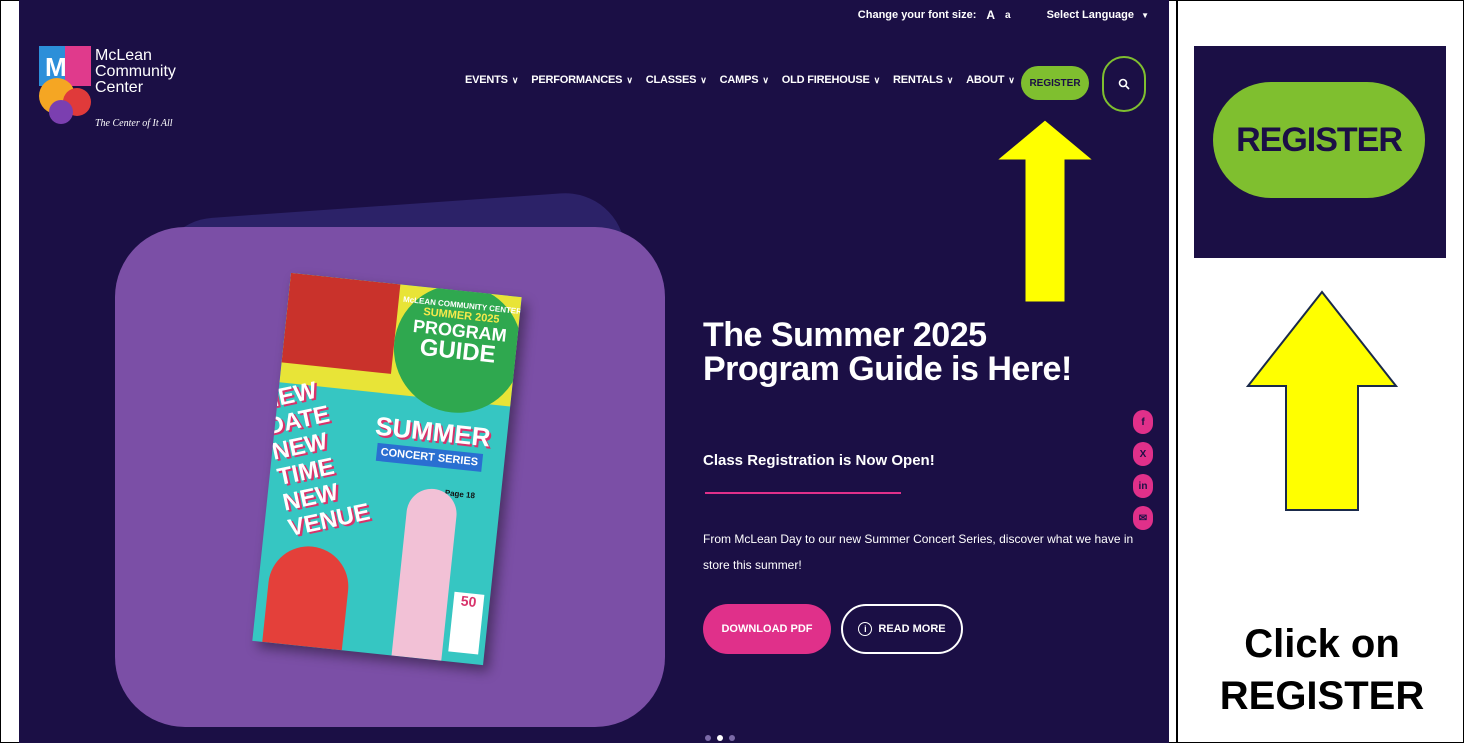 This screenshot has width=1464, height=743. Describe the element at coordinates (486, 80) in the screenshot. I see `nav-label: EVENTS` at that location.